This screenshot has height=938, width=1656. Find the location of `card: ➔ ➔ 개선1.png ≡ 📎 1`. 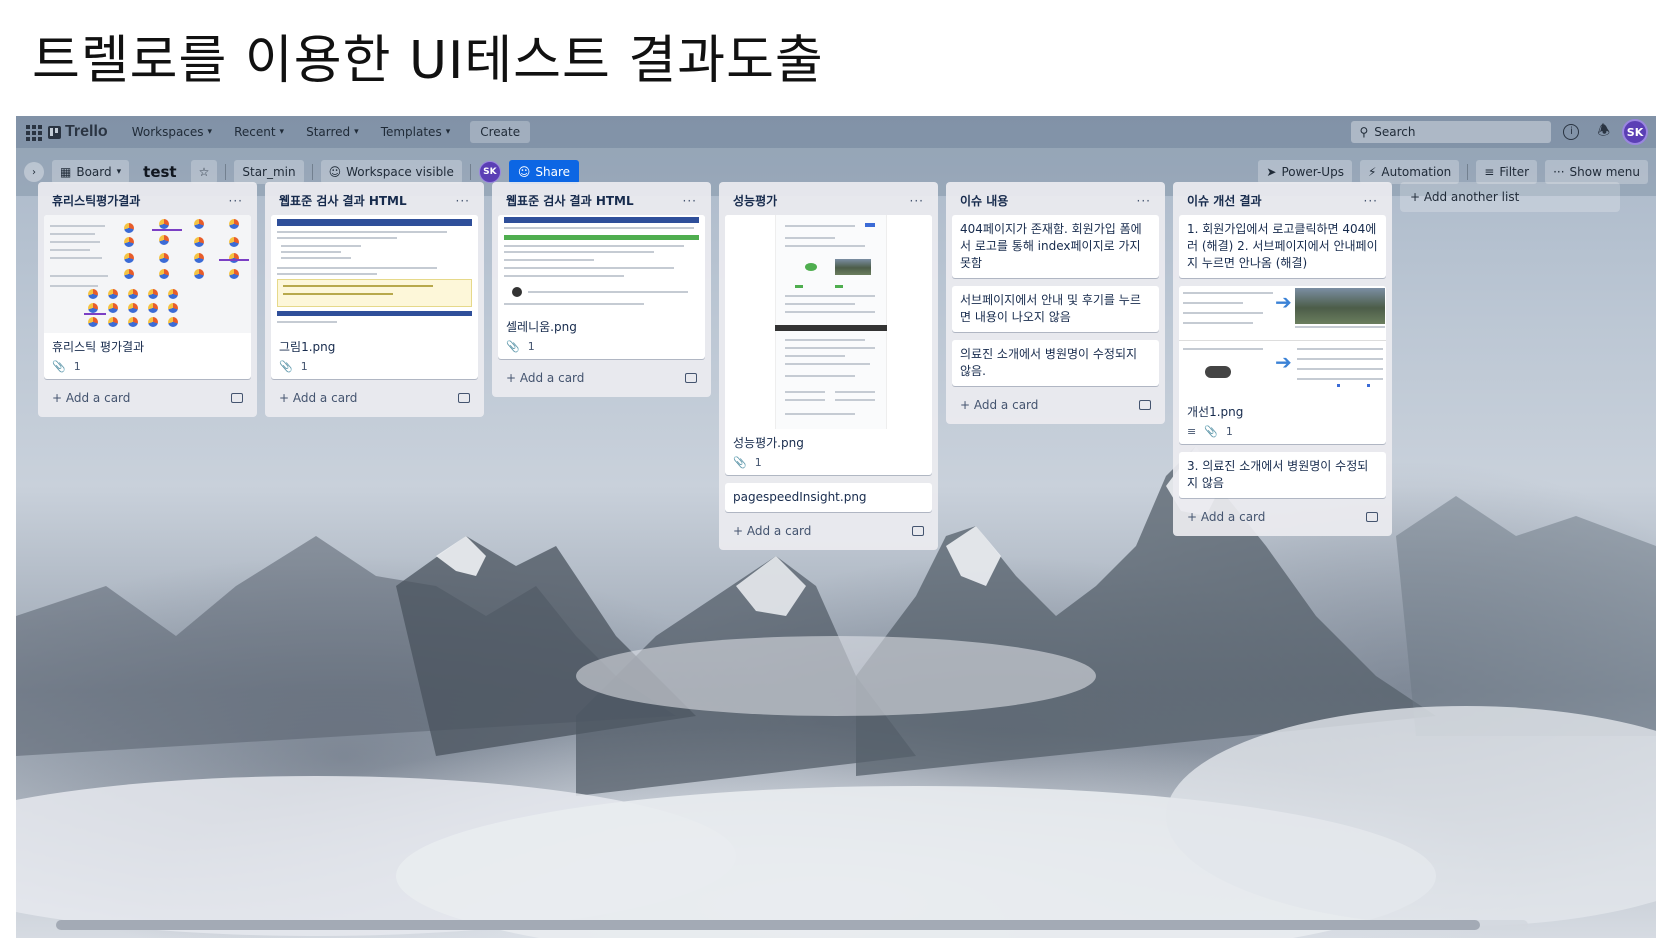

card: ➔ ➔ 개선1.png ≡ 📎 1 is located at coordinates (1282, 365).